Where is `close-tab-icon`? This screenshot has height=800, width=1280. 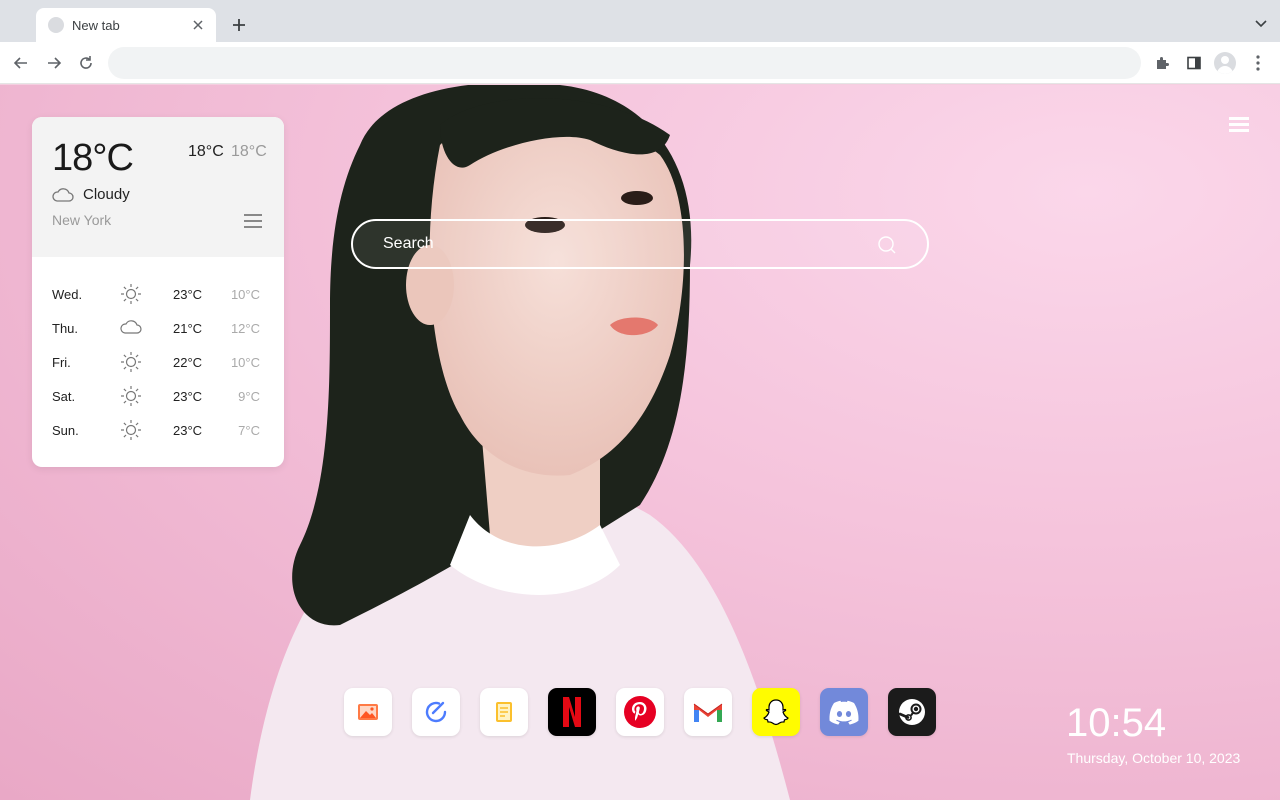 close-tab-icon is located at coordinates (198, 25).